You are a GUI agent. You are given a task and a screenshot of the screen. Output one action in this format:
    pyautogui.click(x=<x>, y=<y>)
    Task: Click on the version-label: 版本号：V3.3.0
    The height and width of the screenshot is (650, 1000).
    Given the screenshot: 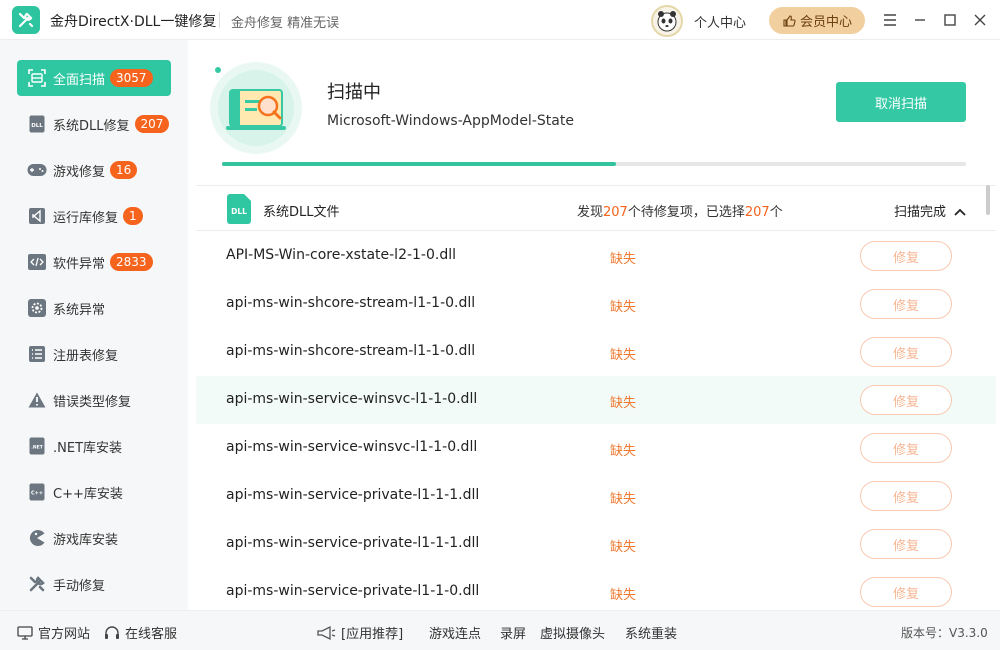 What is the action you would take?
    pyautogui.click(x=944, y=633)
    